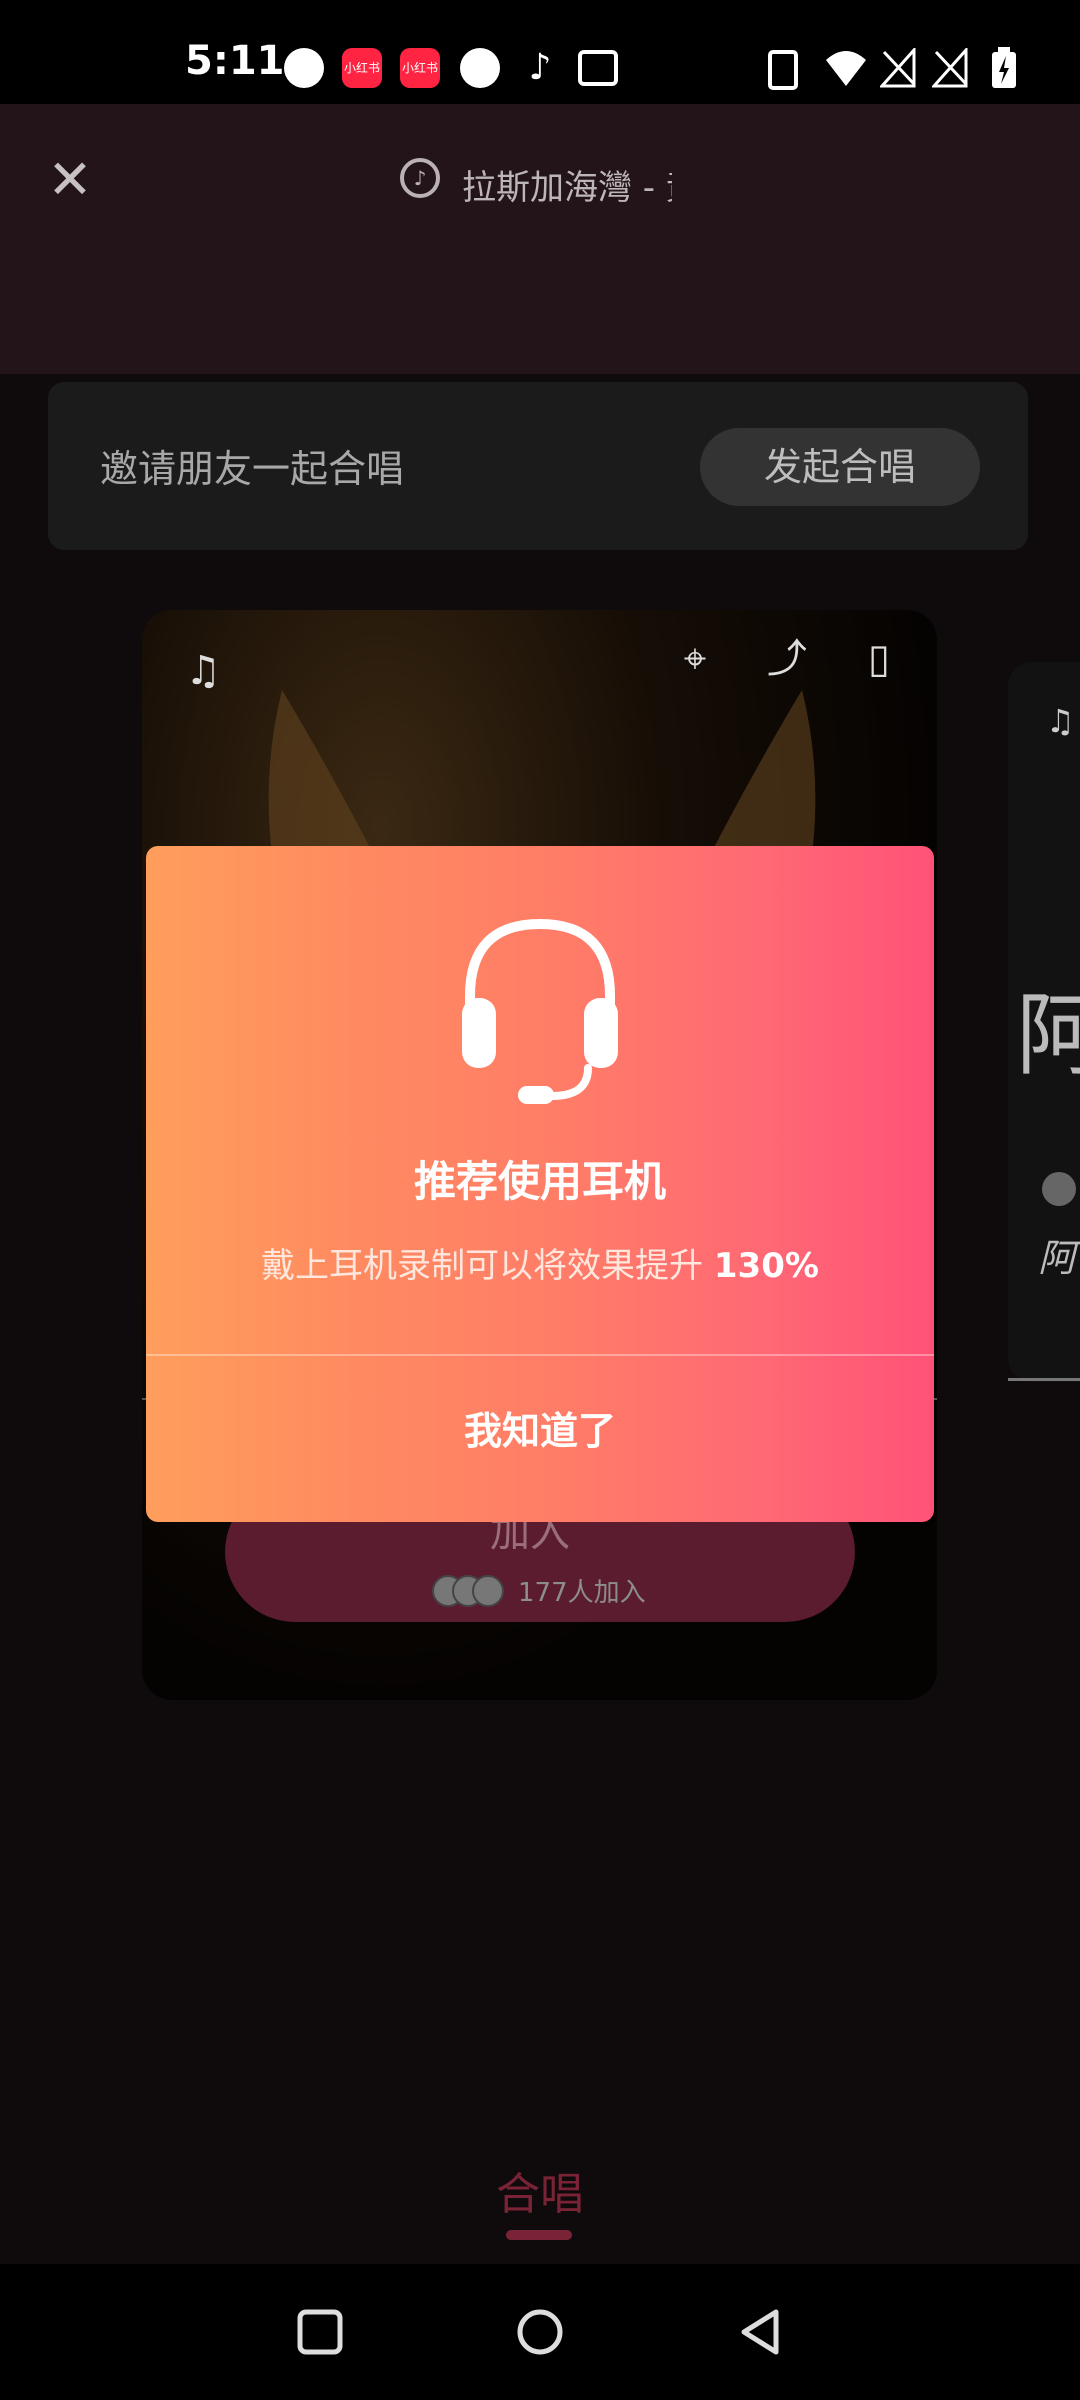 The height and width of the screenshot is (2400, 1080). I want to click on dialog-subtitle-text: 戴上耳机录制可以将效果提升, so click(482, 1266).